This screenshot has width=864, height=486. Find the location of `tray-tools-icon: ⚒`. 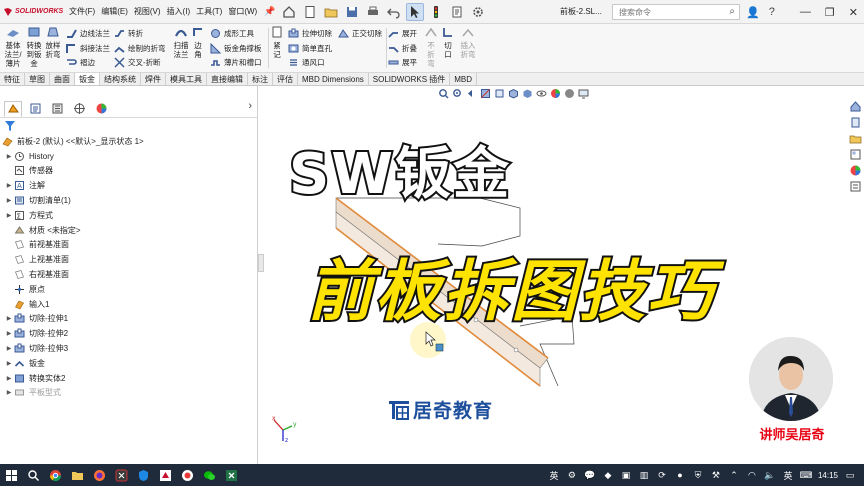

tray-tools-icon: ⚒ is located at coordinates (716, 475).